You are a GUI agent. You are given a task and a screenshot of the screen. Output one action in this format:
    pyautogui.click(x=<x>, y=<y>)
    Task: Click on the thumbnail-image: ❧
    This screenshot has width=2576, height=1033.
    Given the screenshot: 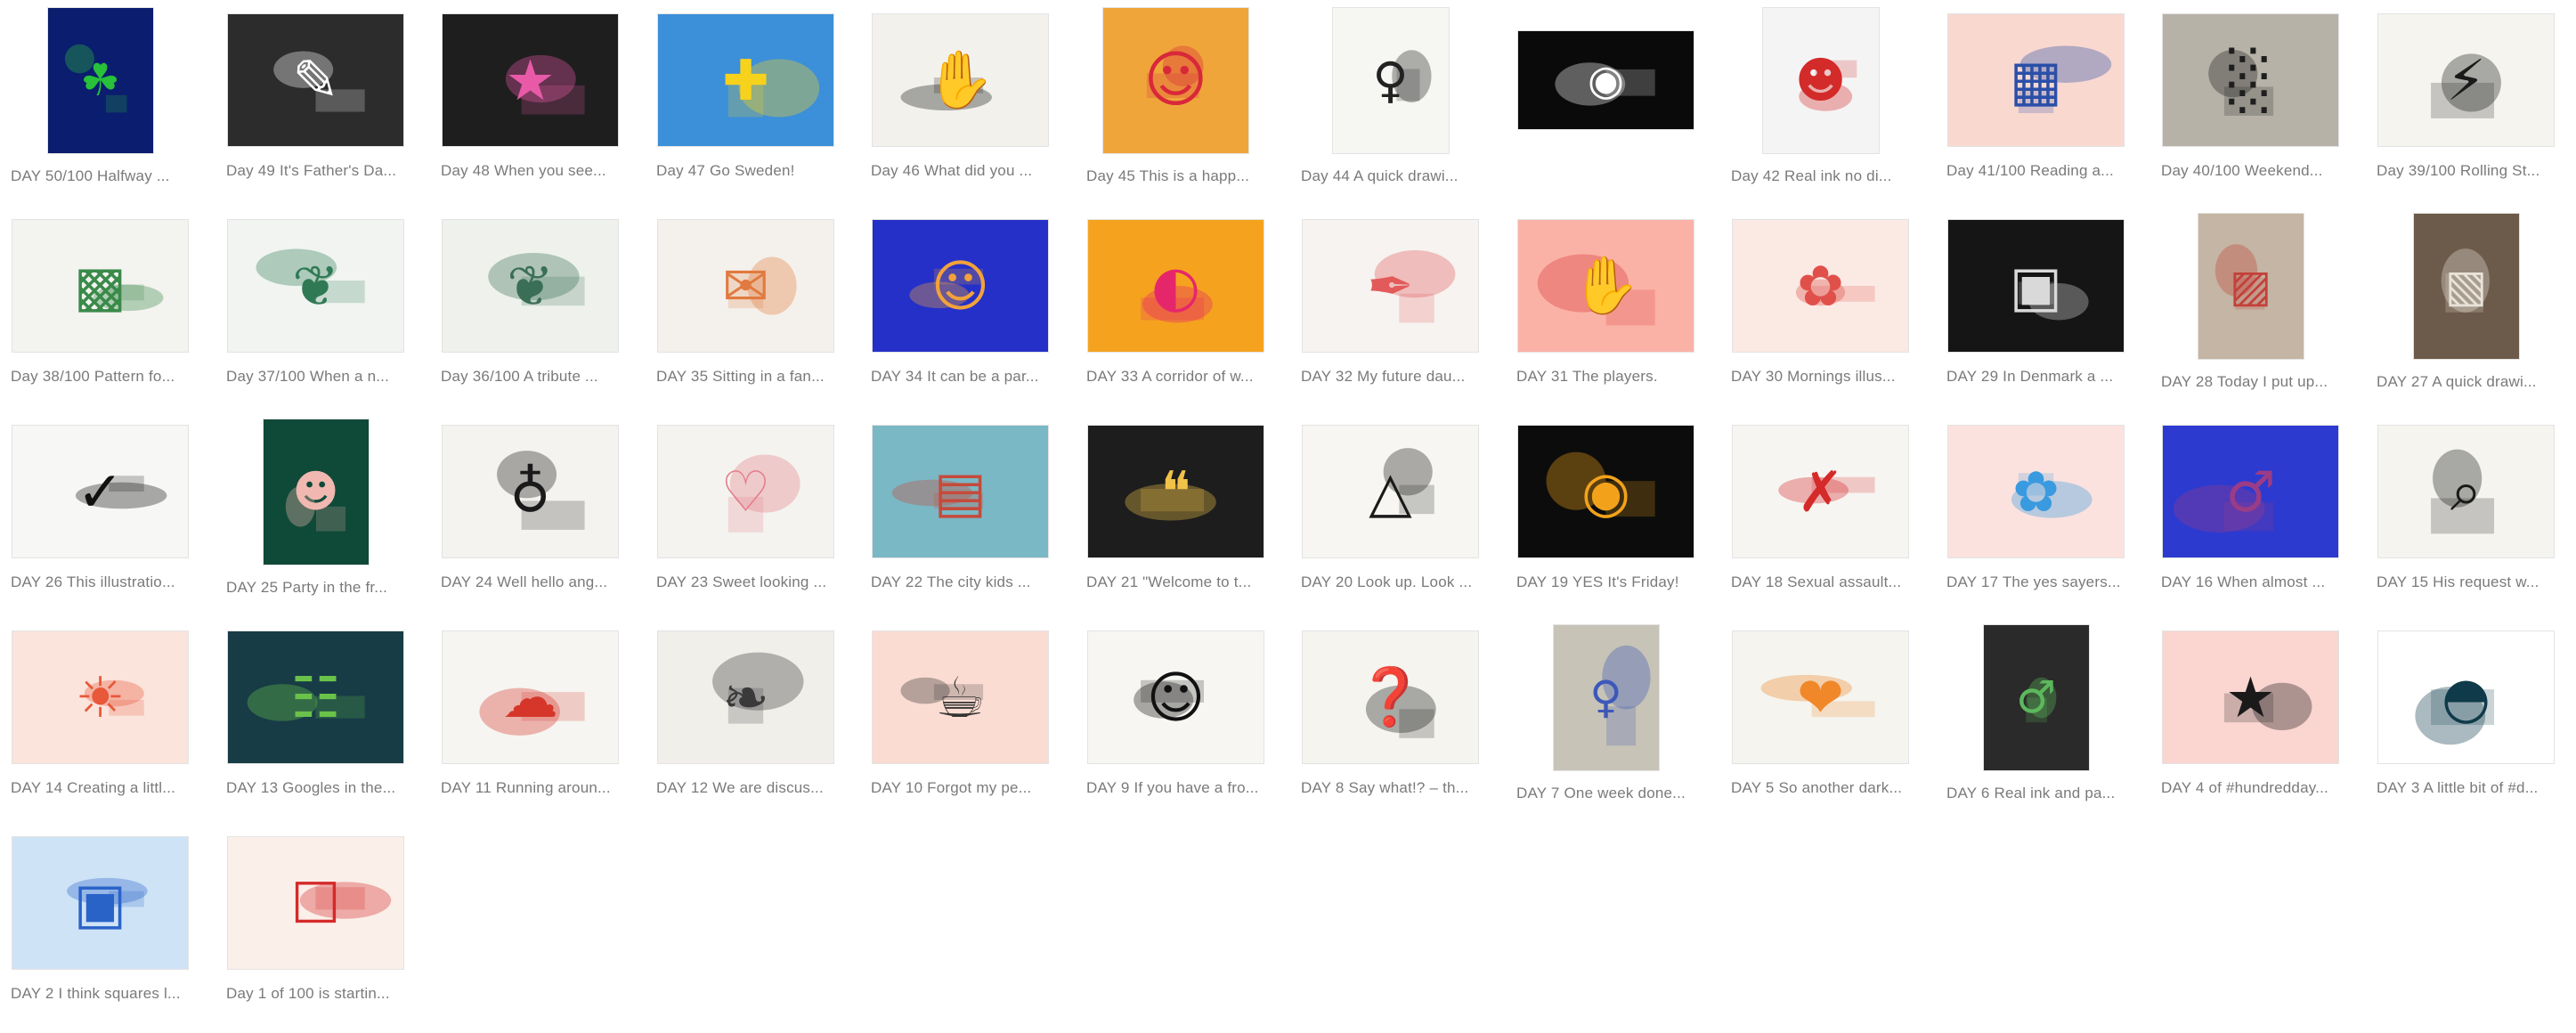 What is the action you would take?
    pyautogui.click(x=745, y=697)
    